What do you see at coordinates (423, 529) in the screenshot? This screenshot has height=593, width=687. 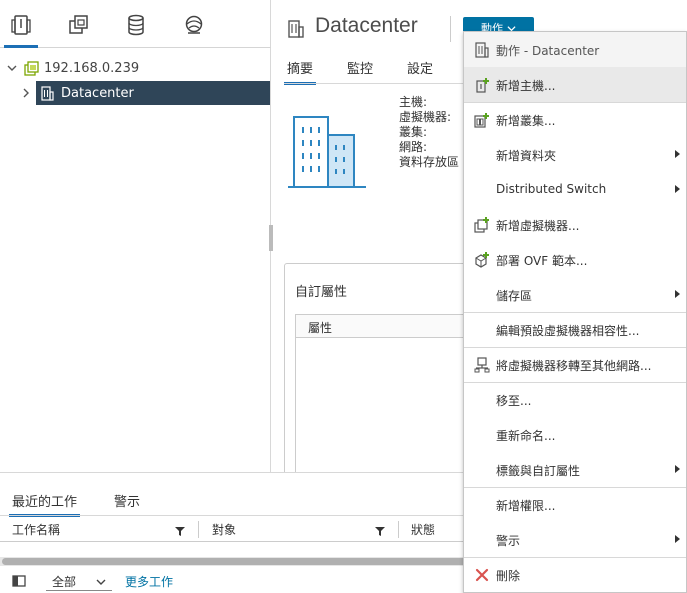 I see `column-status: 狀態` at bounding box center [423, 529].